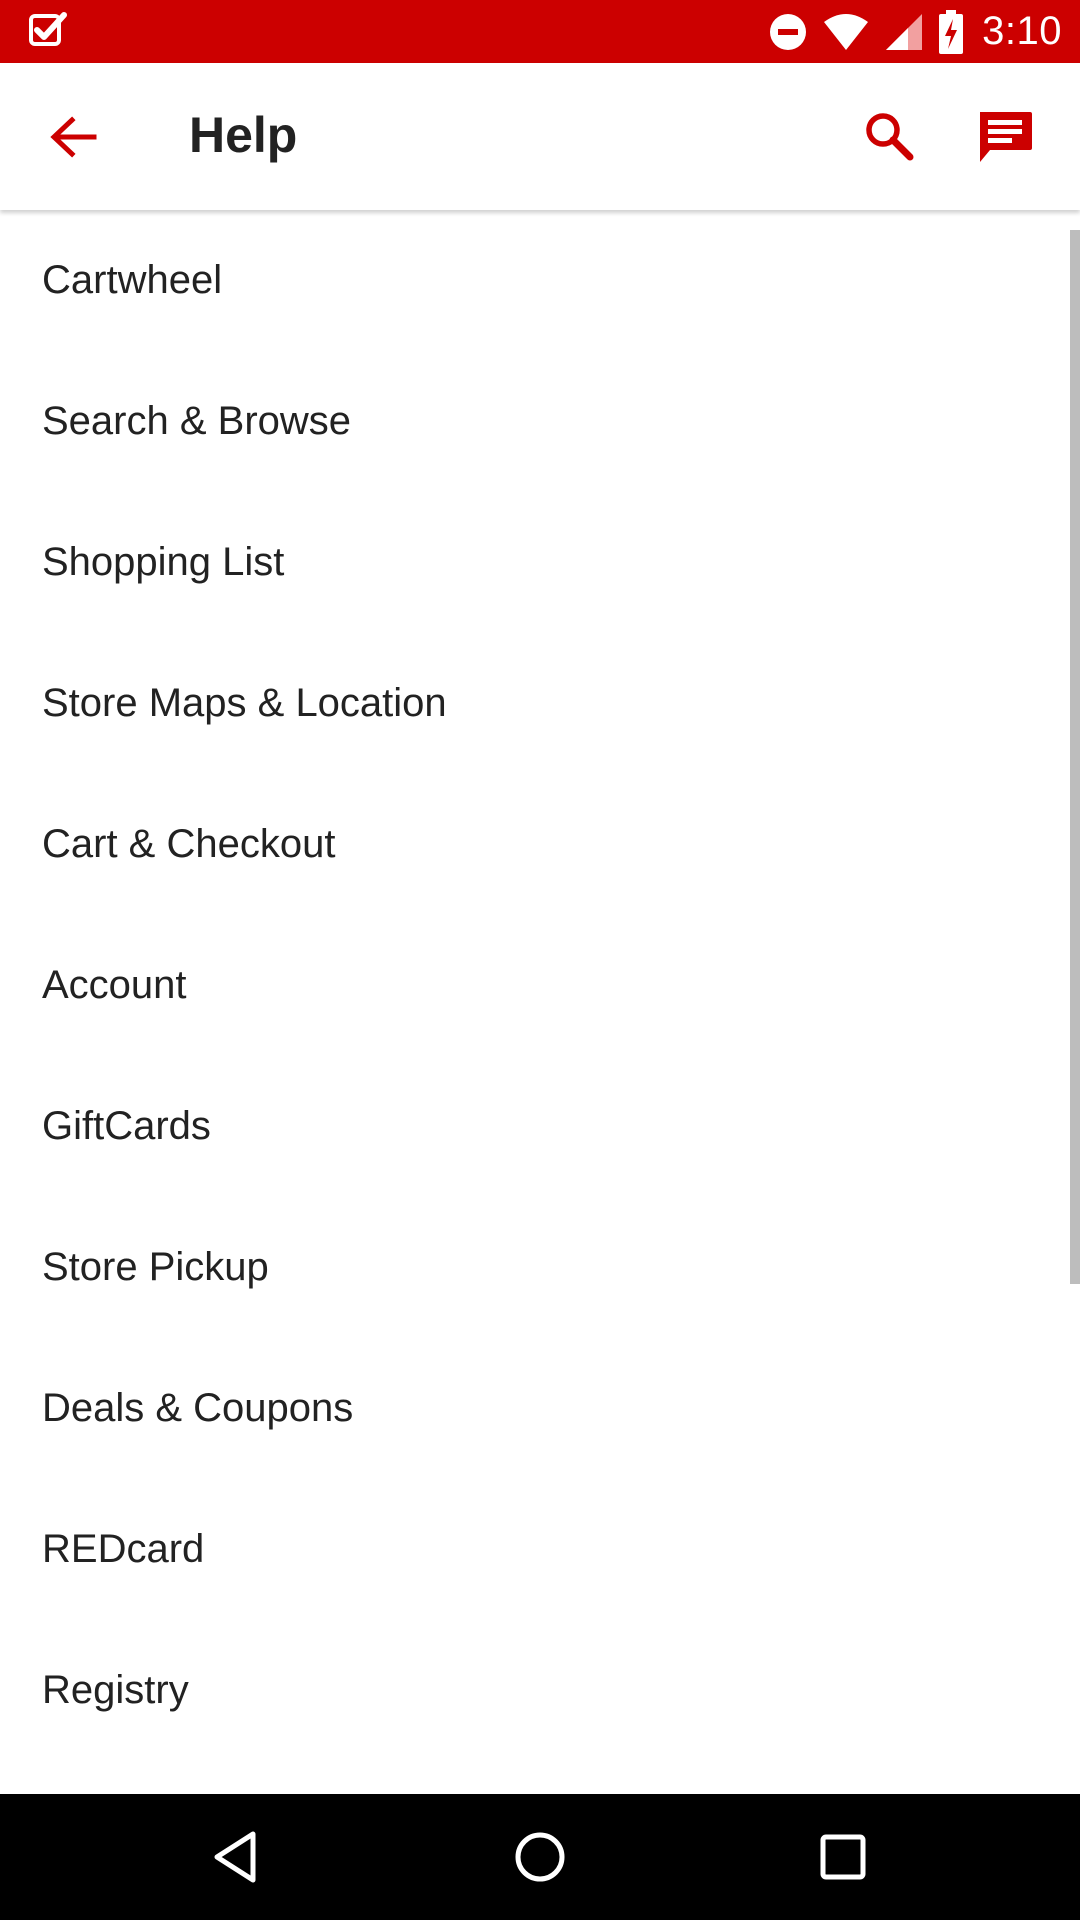 The height and width of the screenshot is (1920, 1080). I want to click on help-topic-item: Account, so click(540, 985).